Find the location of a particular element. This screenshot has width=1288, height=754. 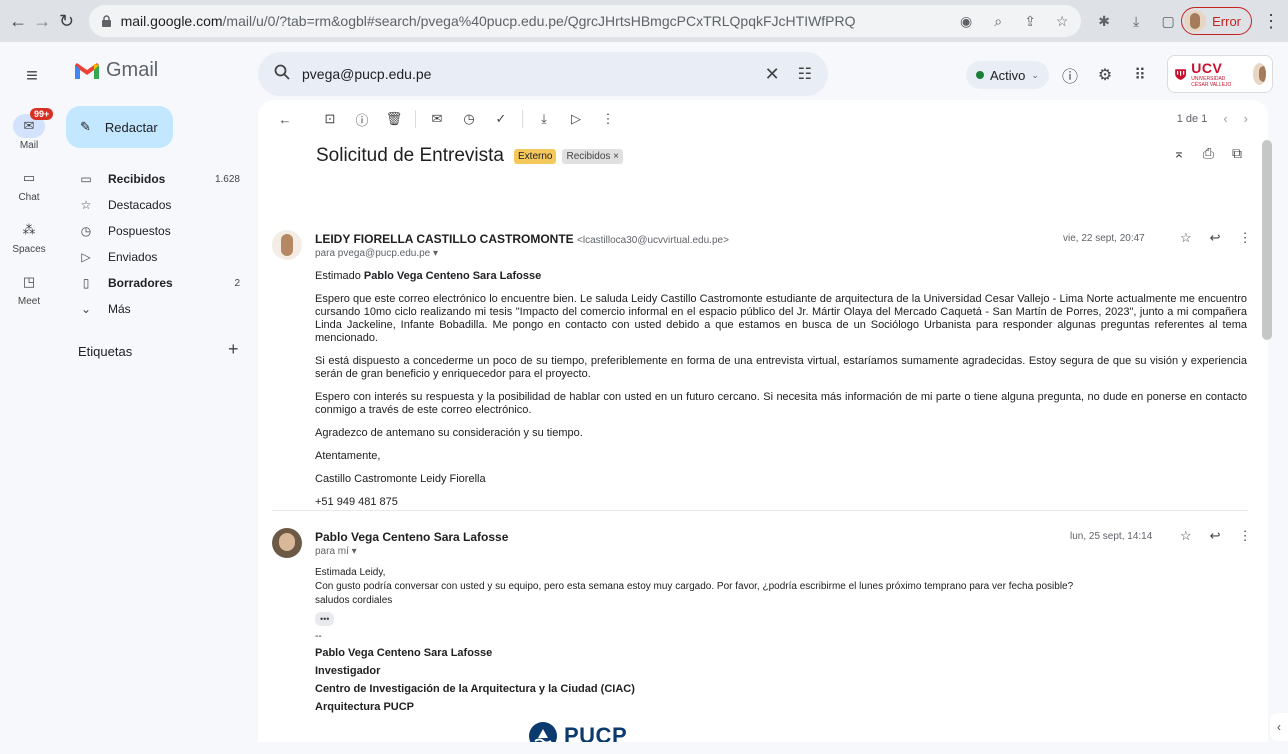

chevron-down-icon: ⌄ is located at coordinates (1035, 74).